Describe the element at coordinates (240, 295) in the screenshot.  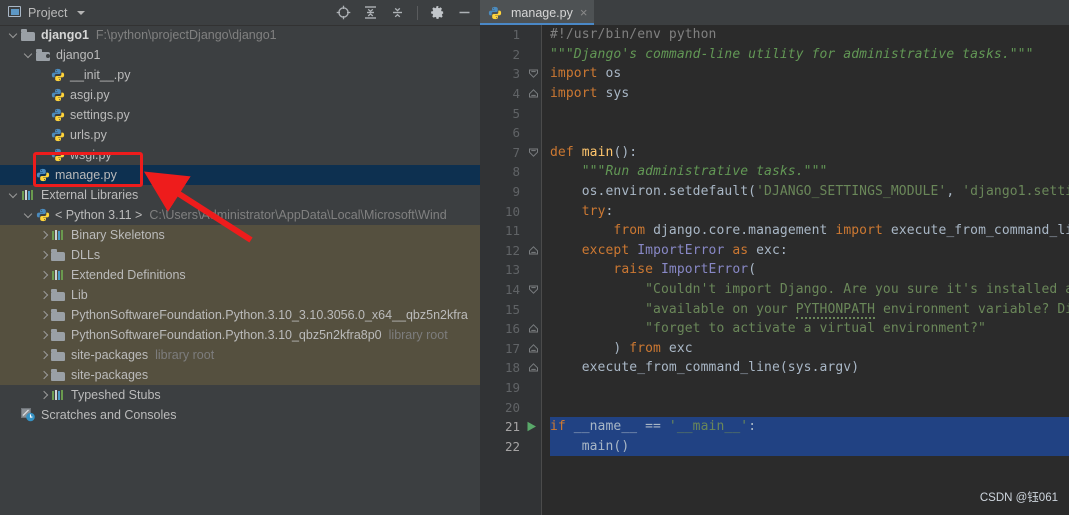
I see `tree-item-lib: Lib` at that location.